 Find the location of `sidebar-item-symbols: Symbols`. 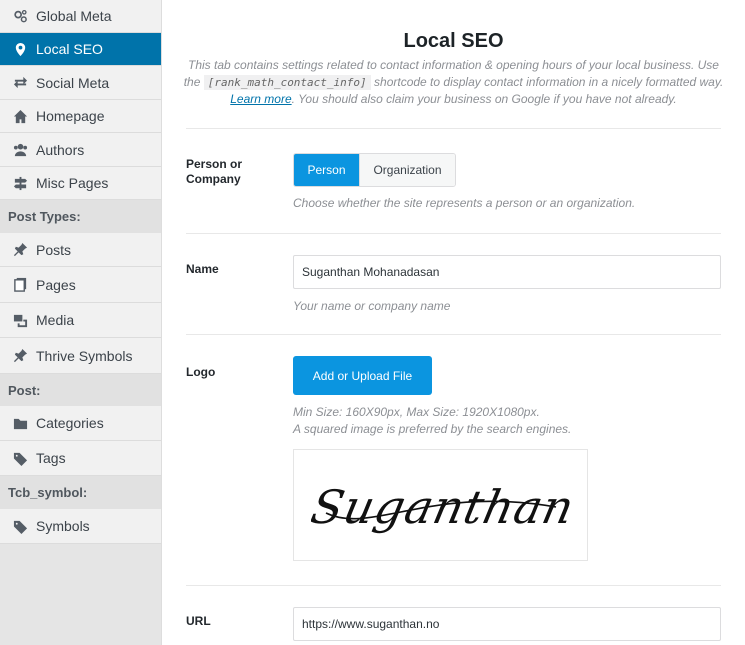

sidebar-item-symbols: Symbols is located at coordinates (80, 526).